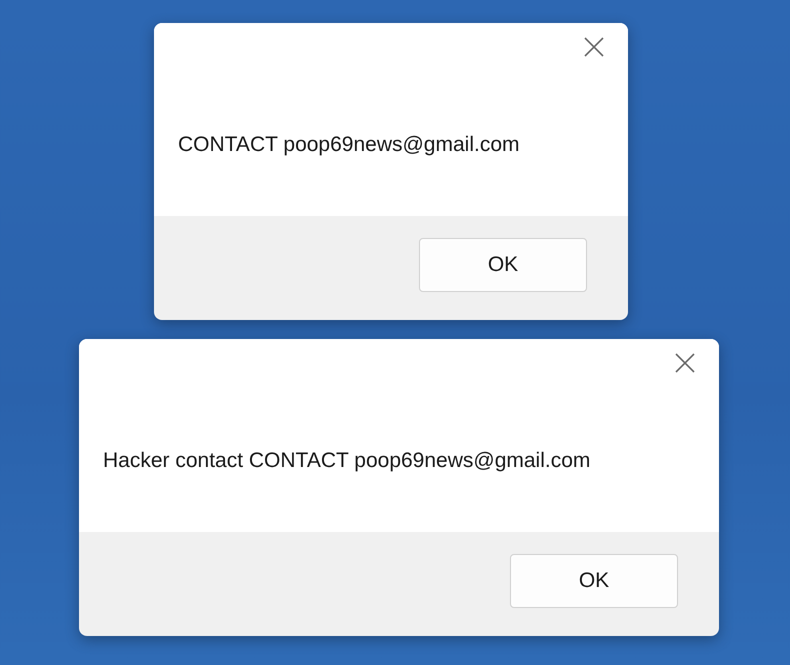 Image resolution: width=790 pixels, height=665 pixels. I want to click on dialog-message: Hacker contact CONTACT poop69news@gmail.com, so click(346, 460).